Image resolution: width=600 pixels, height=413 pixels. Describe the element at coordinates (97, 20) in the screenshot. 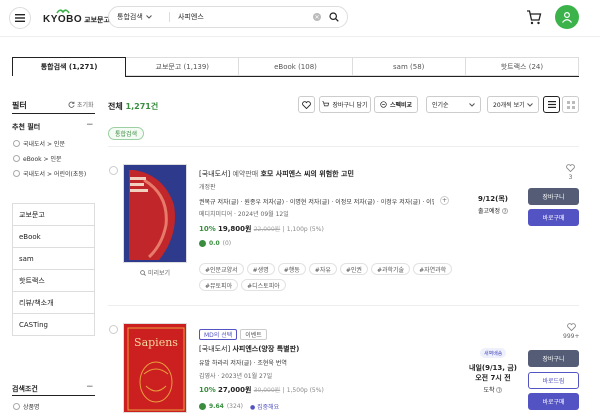

I see `logo-korean-text: 교보문고` at that location.